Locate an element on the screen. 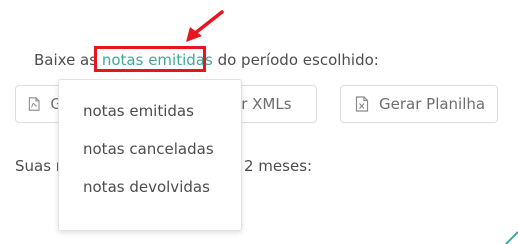 The width and height of the screenshot is (518, 244). corner-decoration-icon is located at coordinates (511, 237).